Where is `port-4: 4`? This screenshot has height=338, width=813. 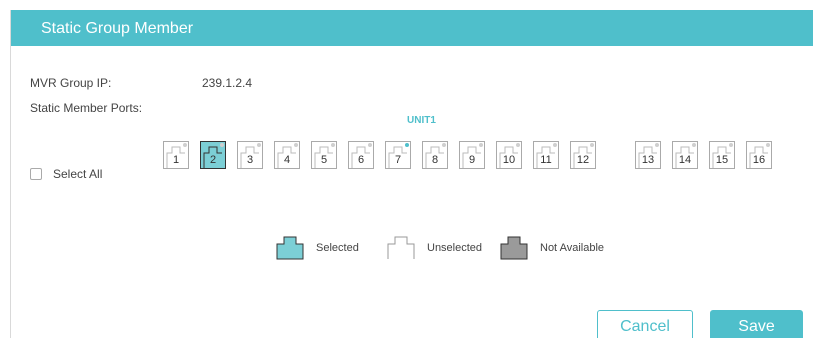 port-4: 4 is located at coordinates (287, 155).